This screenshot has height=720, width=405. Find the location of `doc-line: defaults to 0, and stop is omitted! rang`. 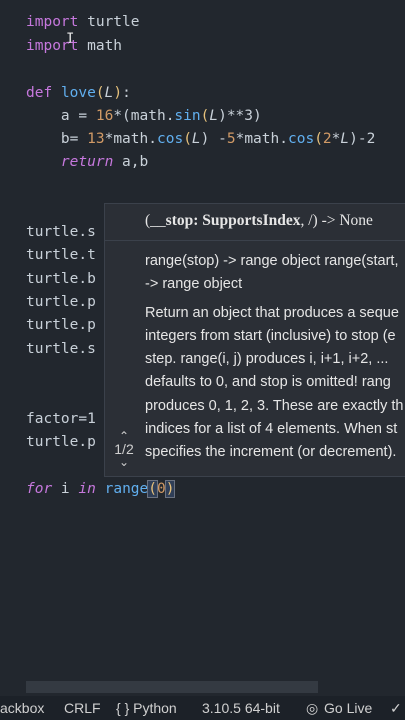

doc-line: defaults to 0, and stop is omitted! rang is located at coordinates (268, 382).